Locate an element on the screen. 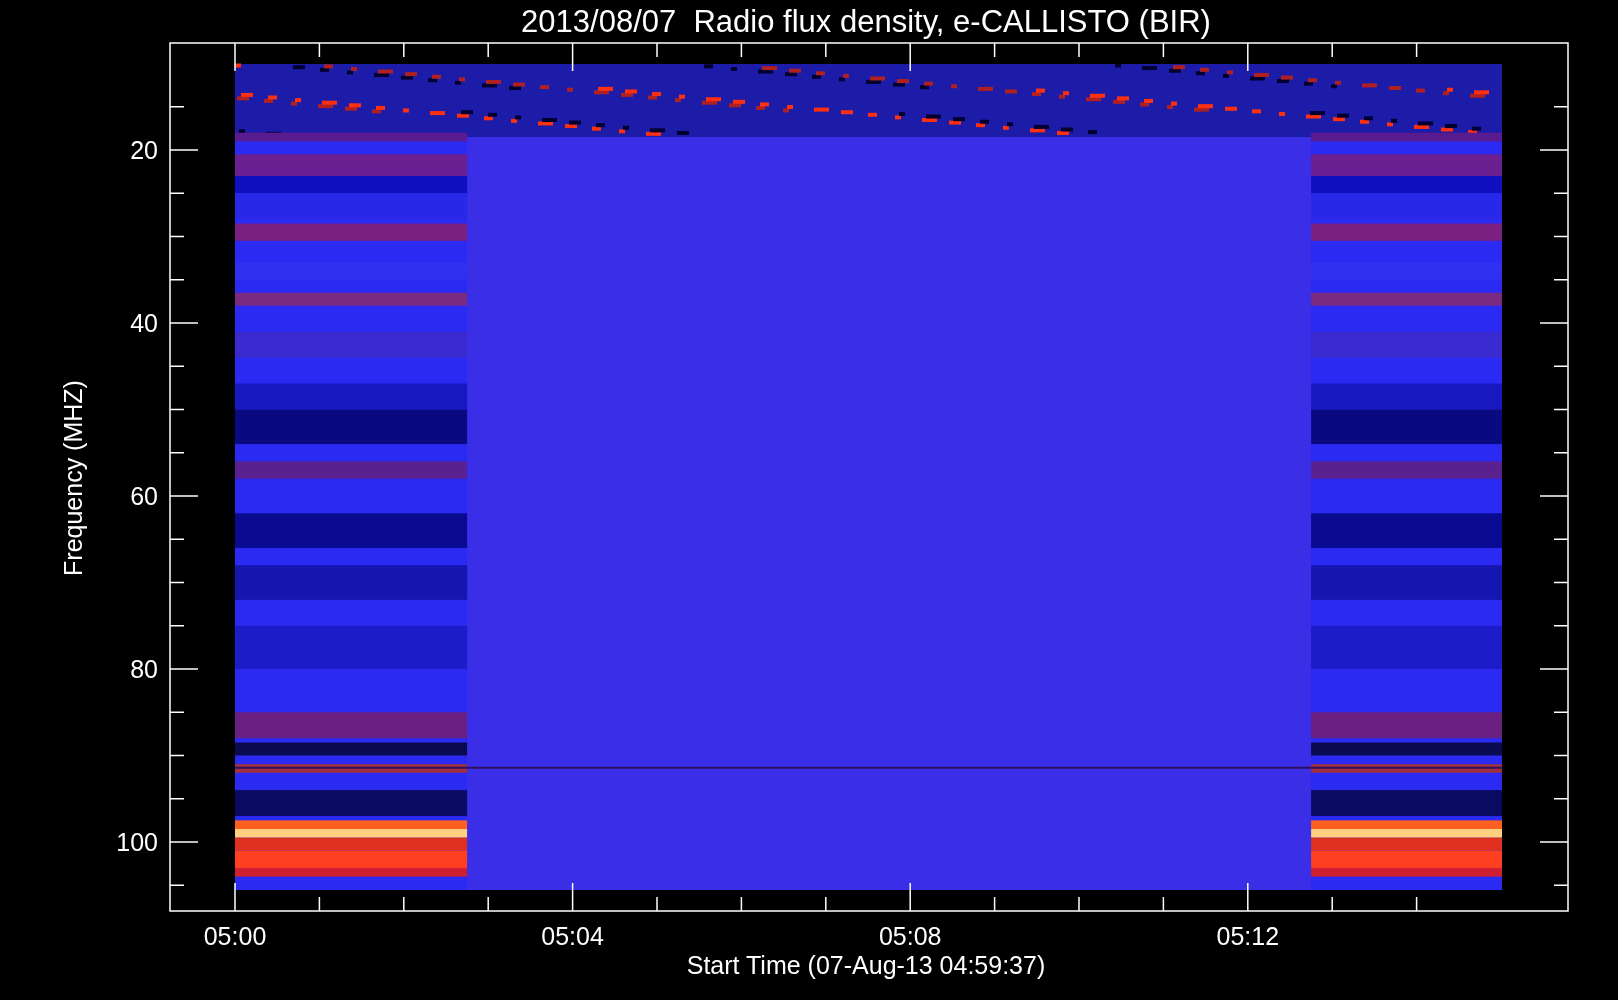 This screenshot has height=1000, width=1618. y-tick-label: 80 is located at coordinates (144, 669).